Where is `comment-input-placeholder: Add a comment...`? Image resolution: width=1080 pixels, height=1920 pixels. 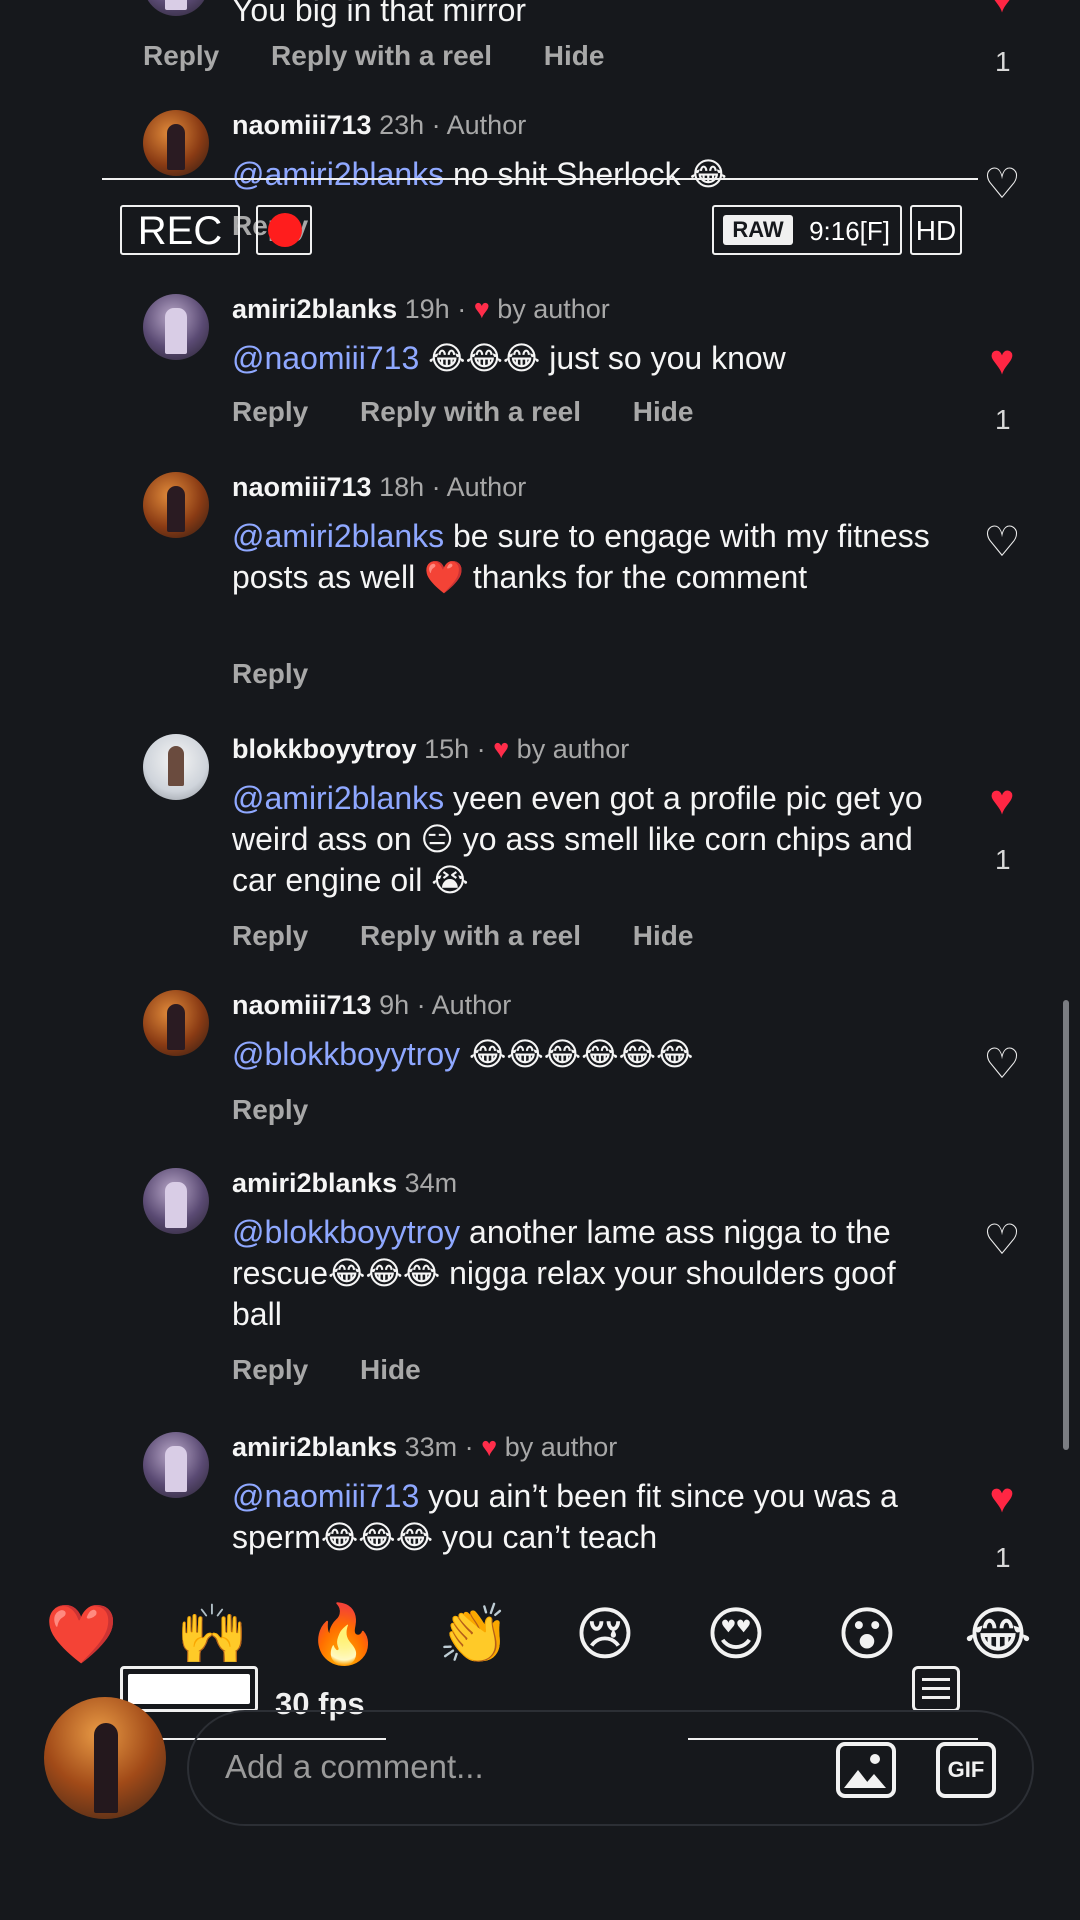
comment-input-placeholder: Add a comment... is located at coordinates (354, 1766).